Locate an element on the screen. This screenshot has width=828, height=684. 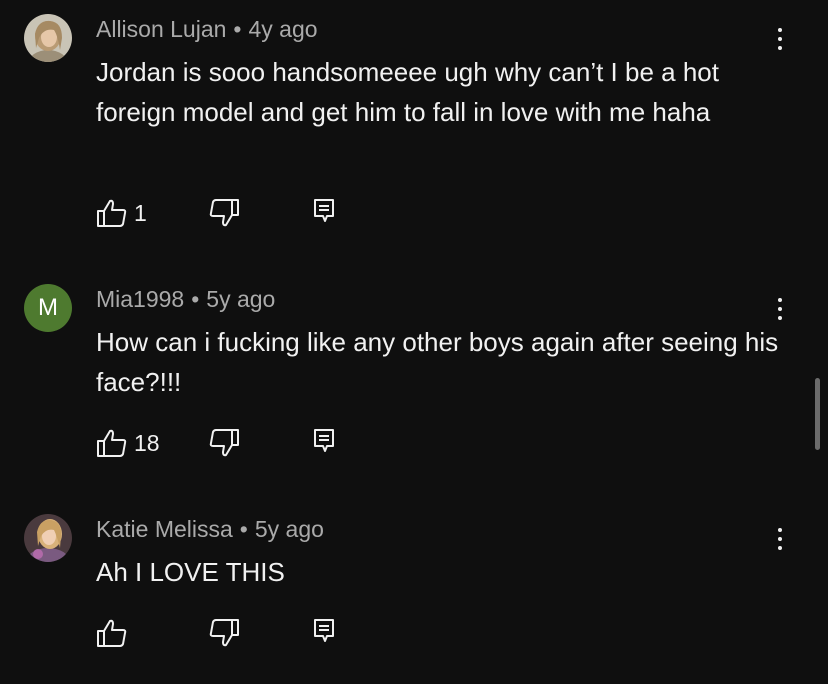
author-name: Katie Melissa is located at coordinates (164, 529).